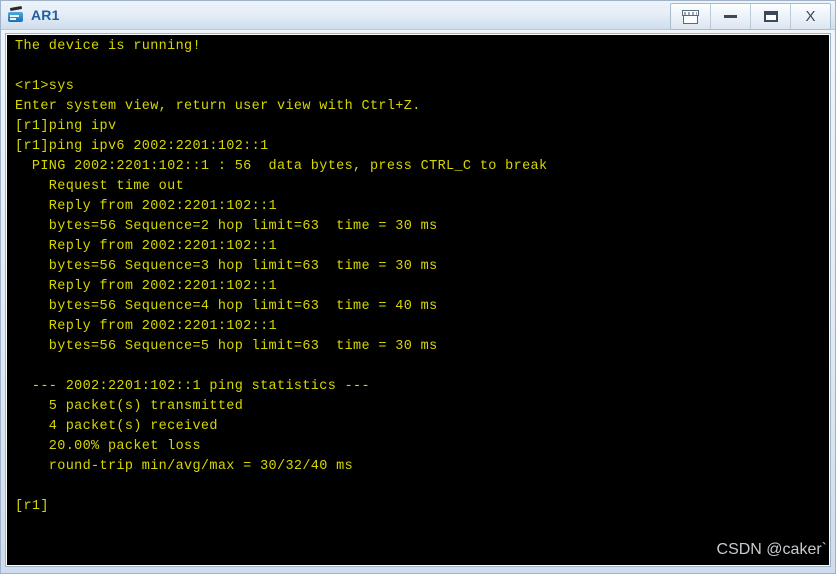  What do you see at coordinates (418, 15) in the screenshot?
I see `title-bar: AR1 X` at bounding box center [418, 15].